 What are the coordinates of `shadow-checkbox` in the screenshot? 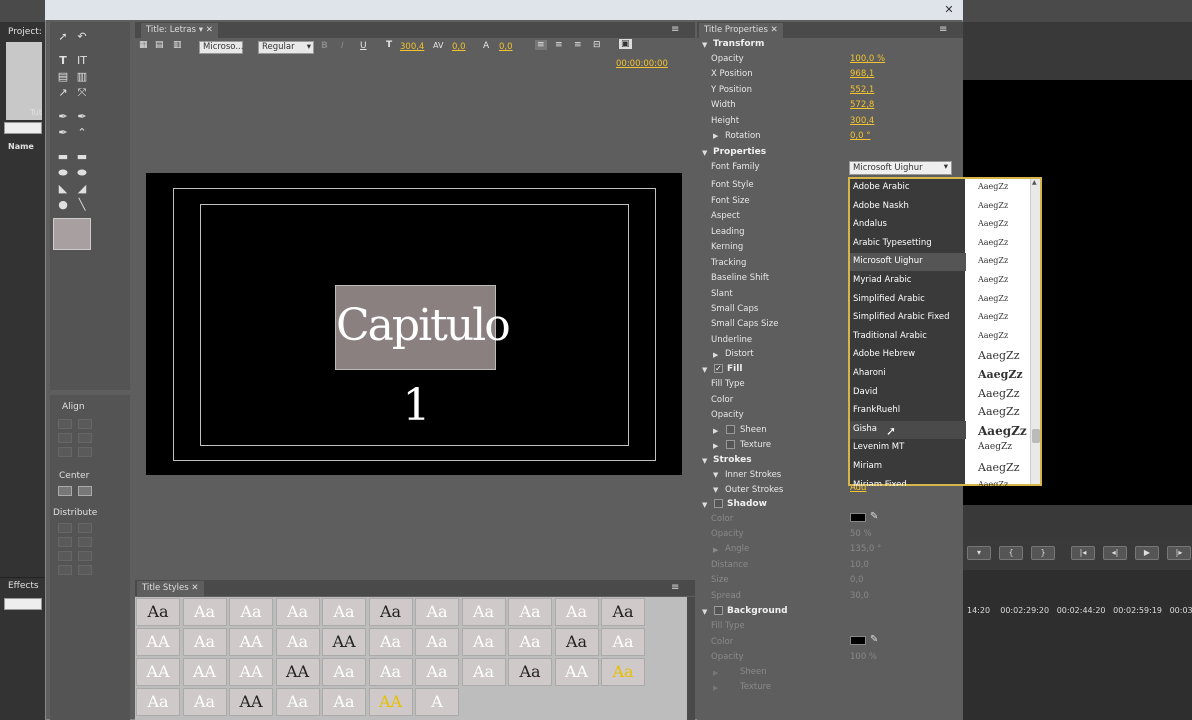 It's located at (718, 503).